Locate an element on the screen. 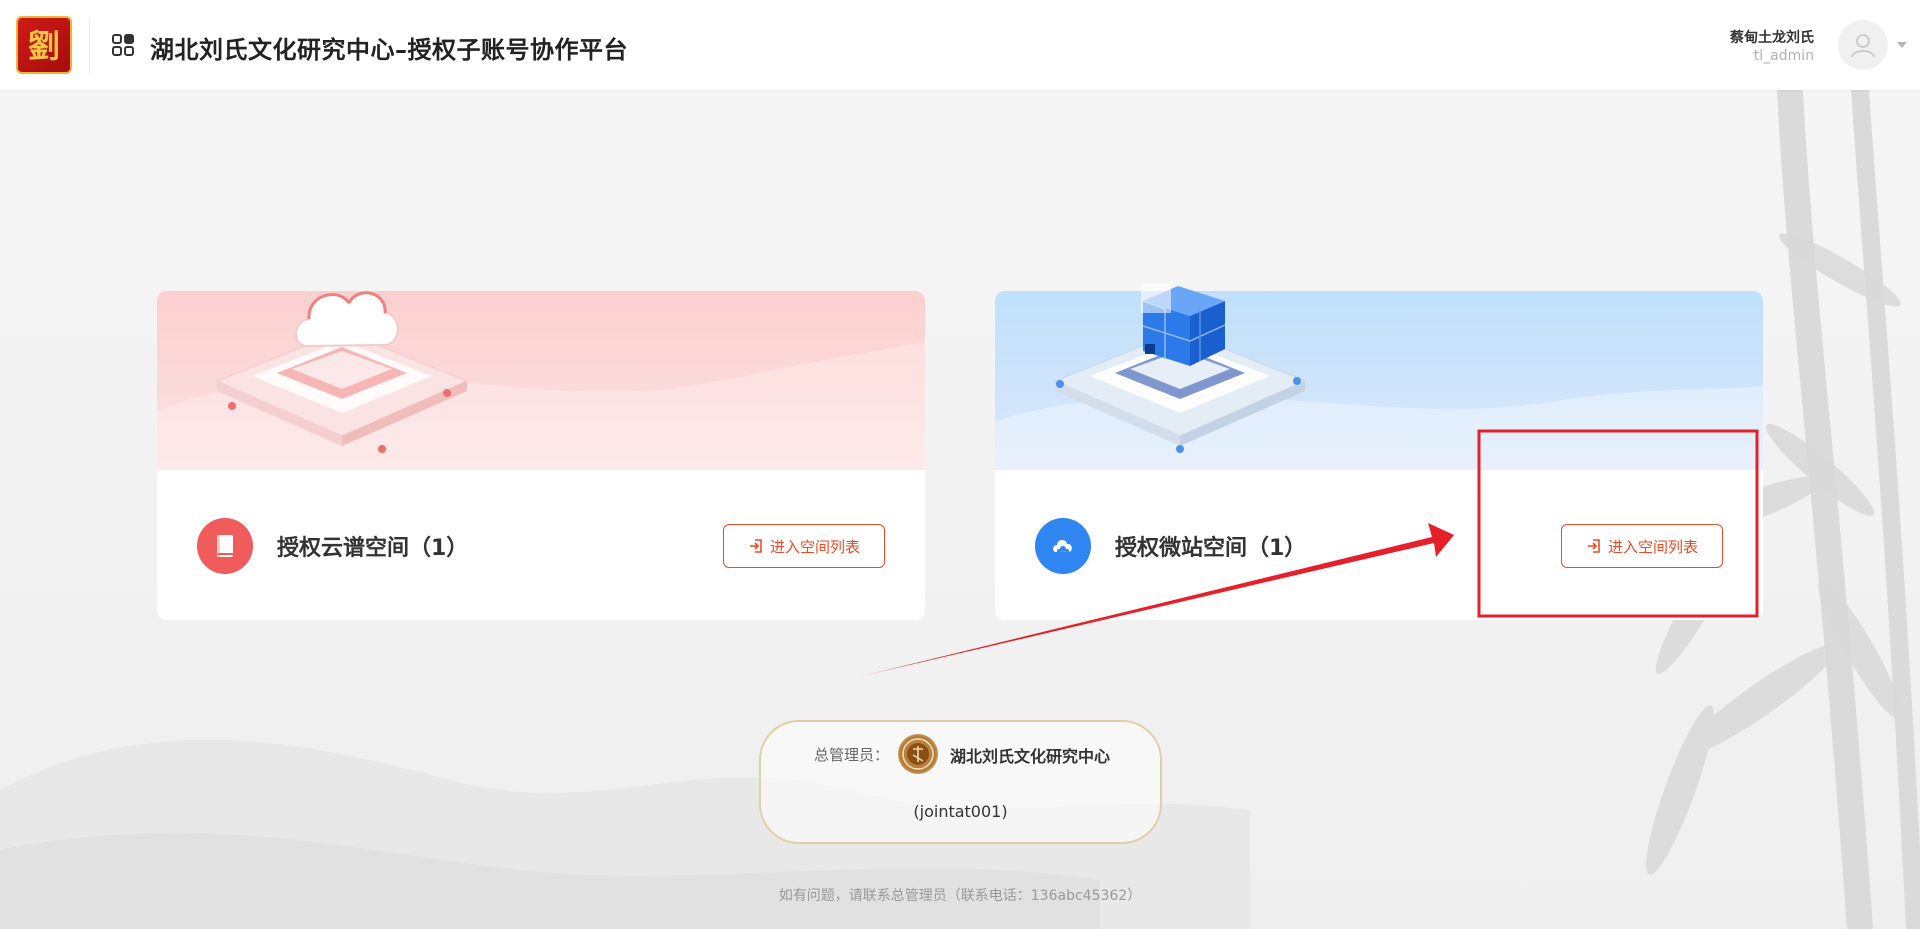  site-logo: 劉 is located at coordinates (44, 45).